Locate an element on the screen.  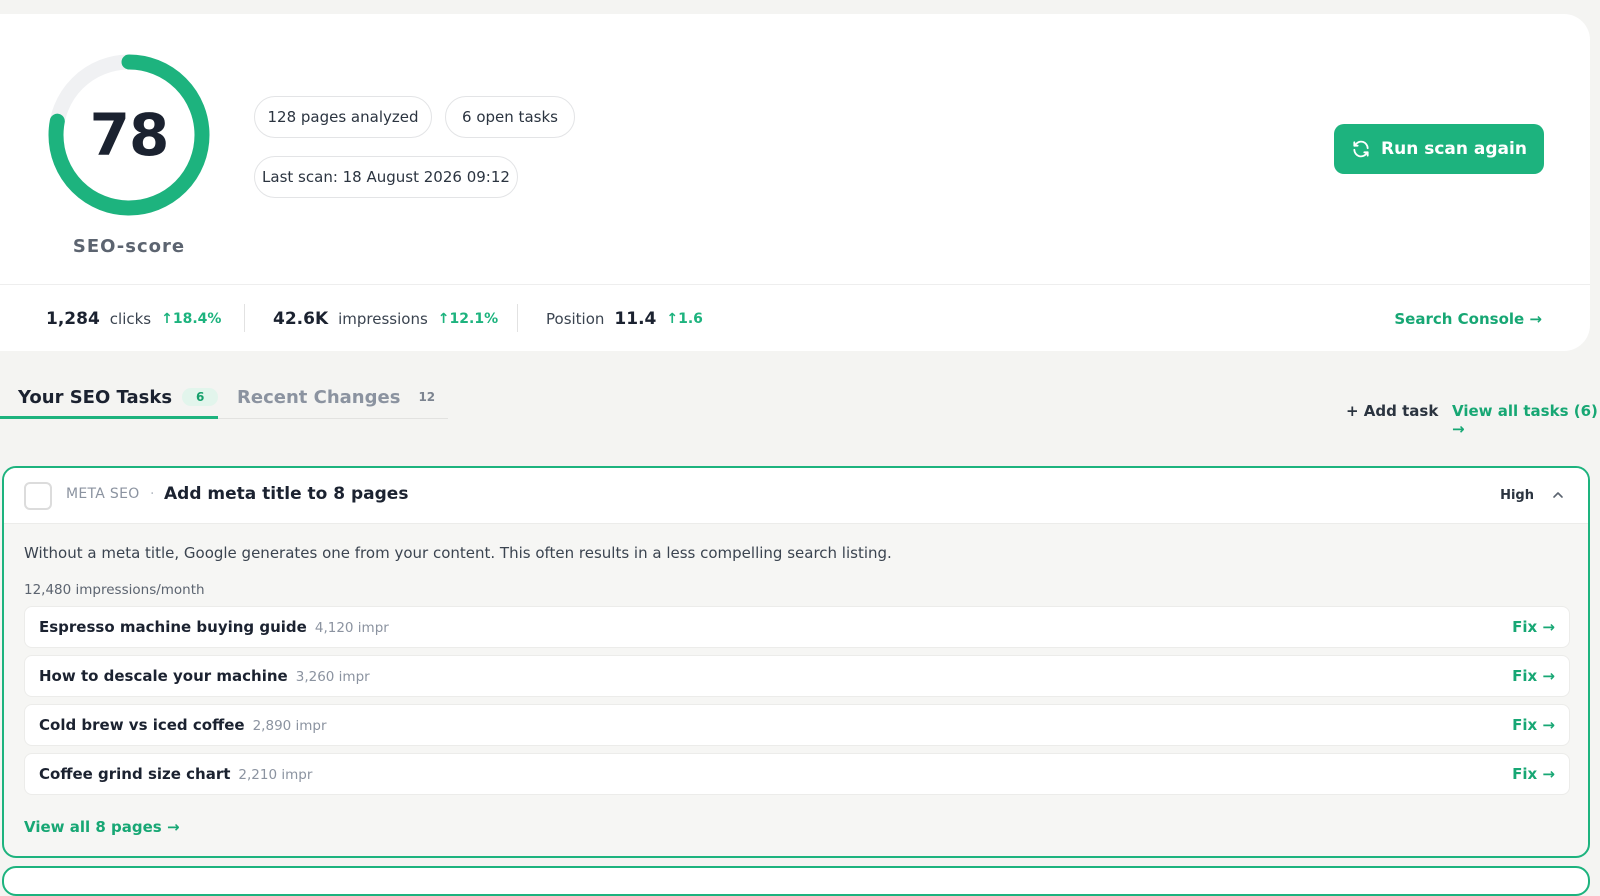
score-label: SEO-score is located at coordinates (129, 246).